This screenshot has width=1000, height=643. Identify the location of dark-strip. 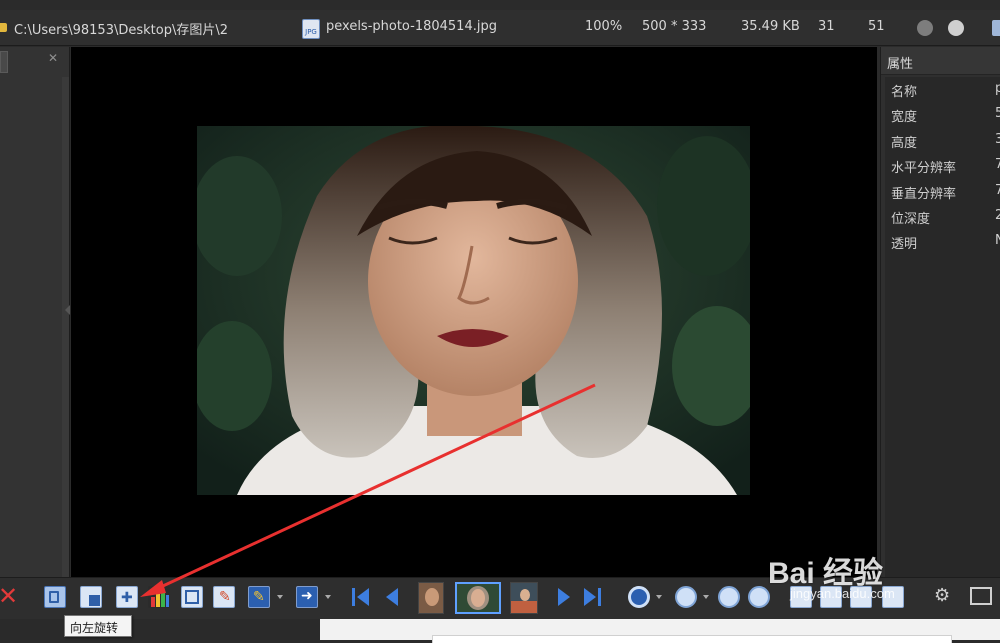
(160, 629).